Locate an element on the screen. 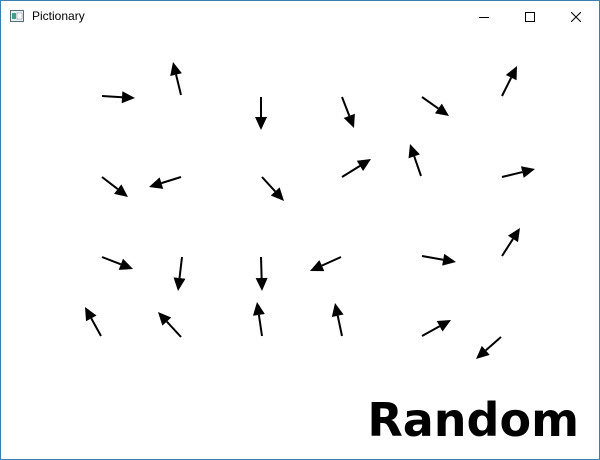  title-bar: Pictionary is located at coordinates (300, 16).